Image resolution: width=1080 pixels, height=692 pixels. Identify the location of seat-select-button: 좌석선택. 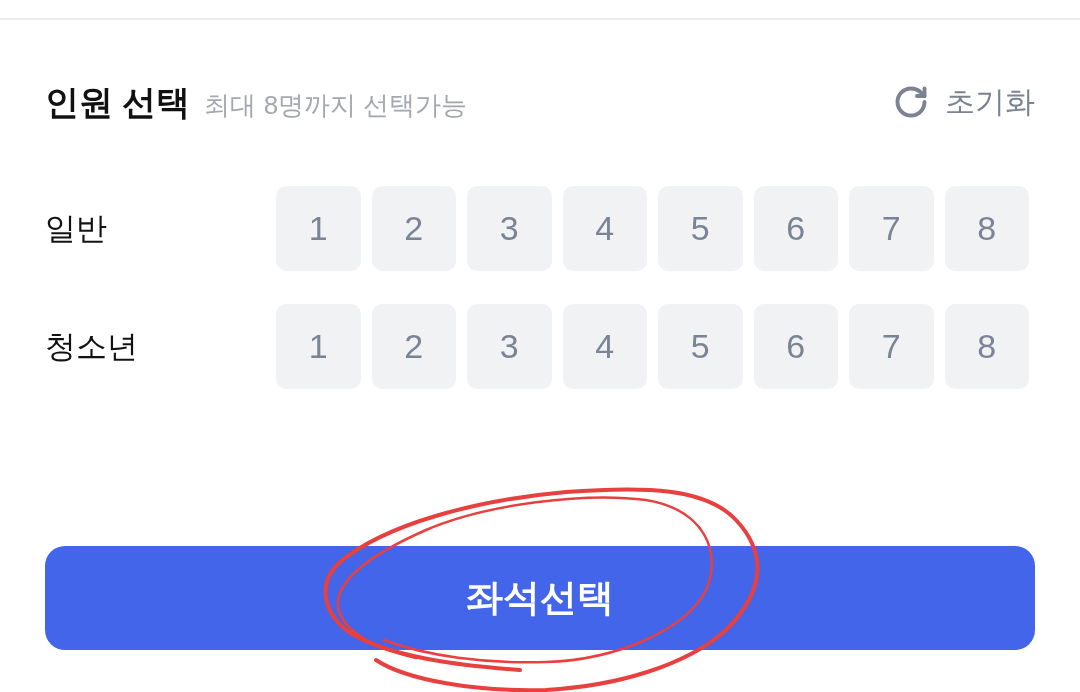
(540, 598).